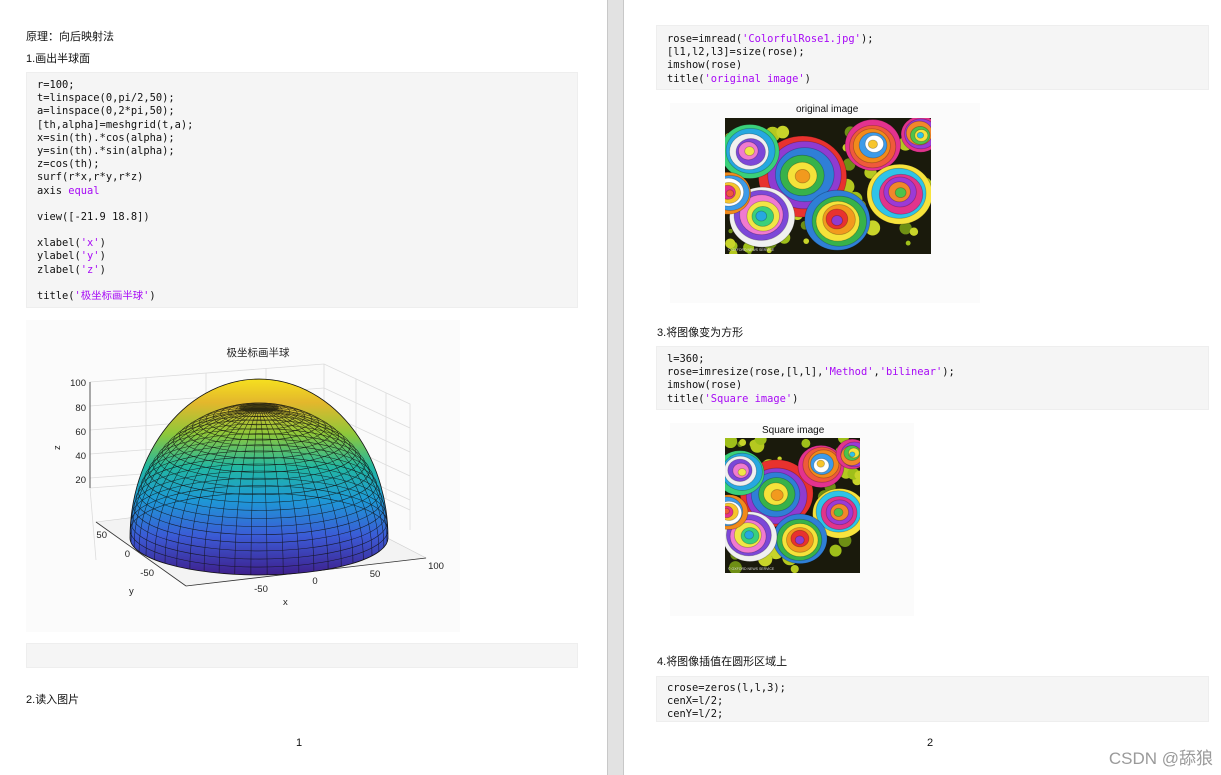  I want to click on code-token: crose=zeros(l,l,3);, so click(726, 688).